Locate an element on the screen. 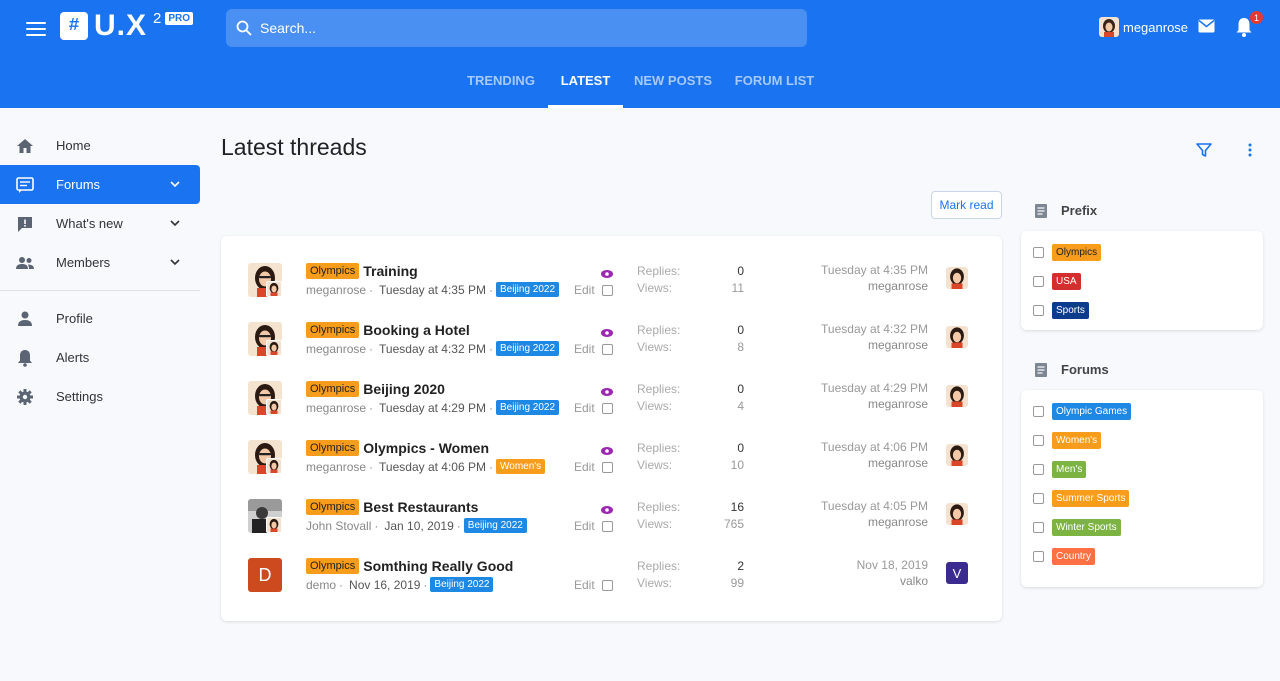 The width and height of the screenshot is (1280, 681). filter-option: Summer Sports is located at coordinates (1081, 498).